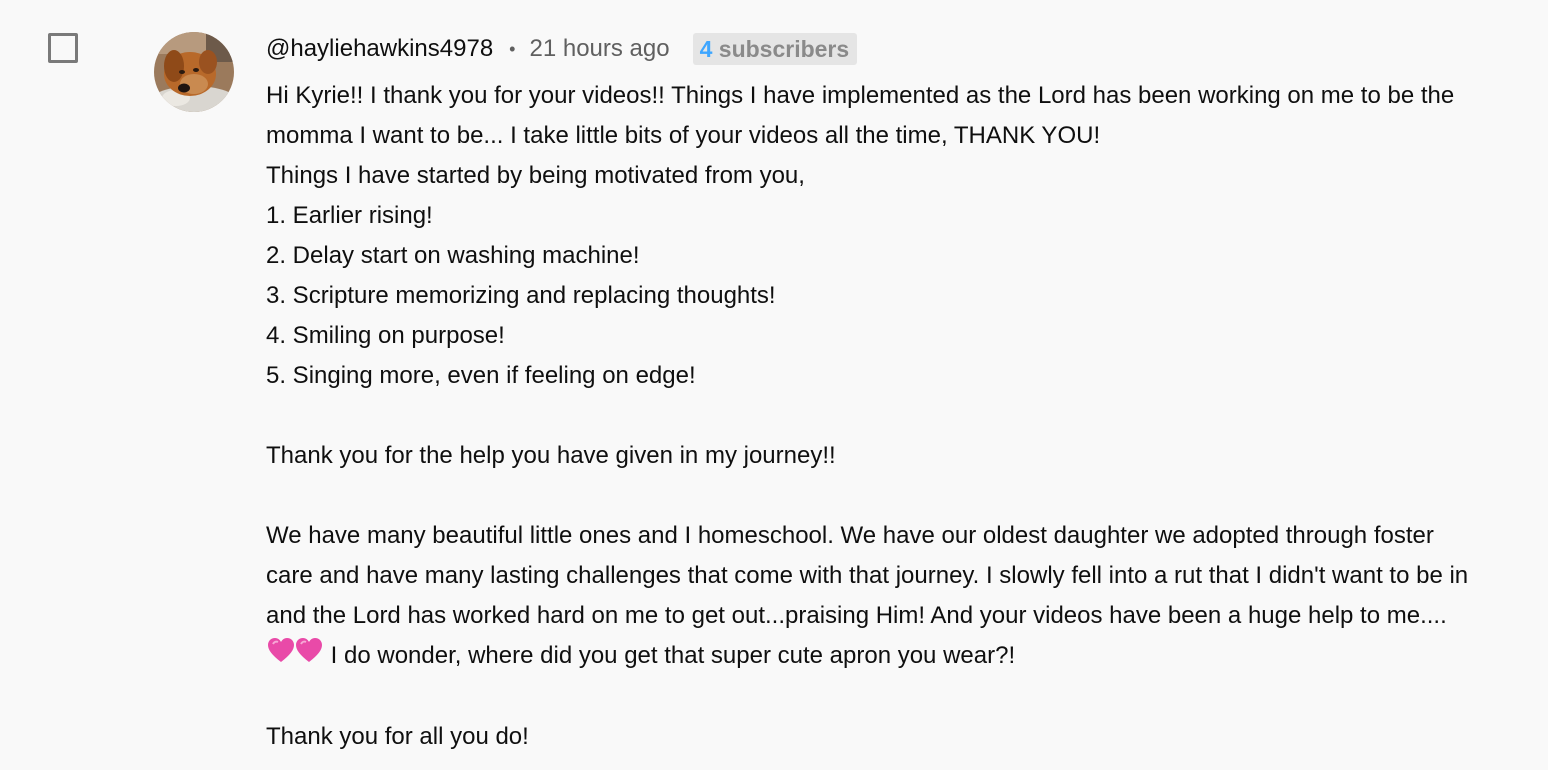 The width and height of the screenshot is (1548, 770). What do you see at coordinates (63, 48) in the screenshot?
I see `select-comment-checkbox` at bounding box center [63, 48].